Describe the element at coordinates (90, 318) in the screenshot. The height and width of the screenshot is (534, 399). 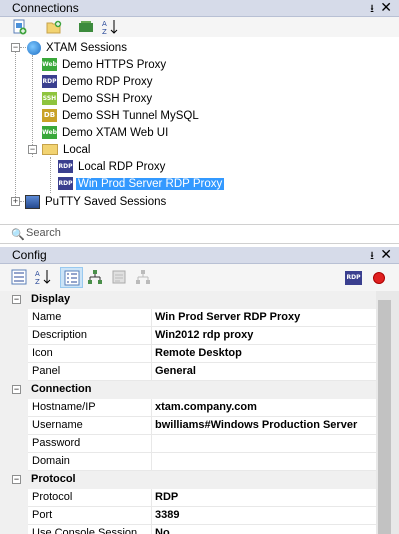
I see `property-name: Name` at that location.